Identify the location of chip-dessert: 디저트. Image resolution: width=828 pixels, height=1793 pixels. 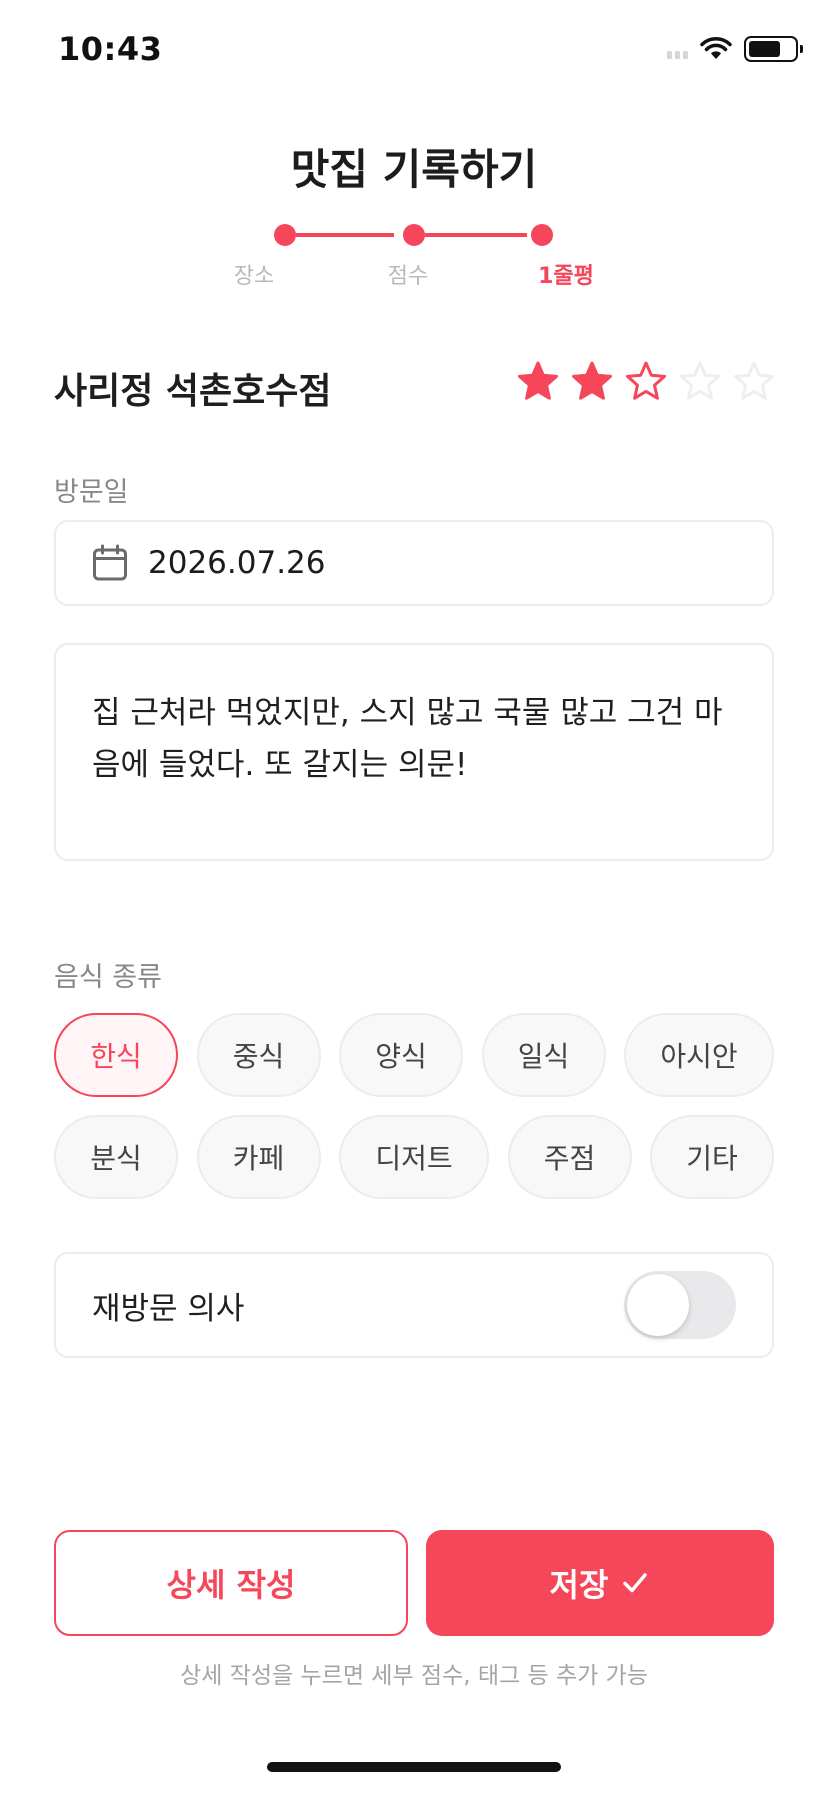
(414, 1157).